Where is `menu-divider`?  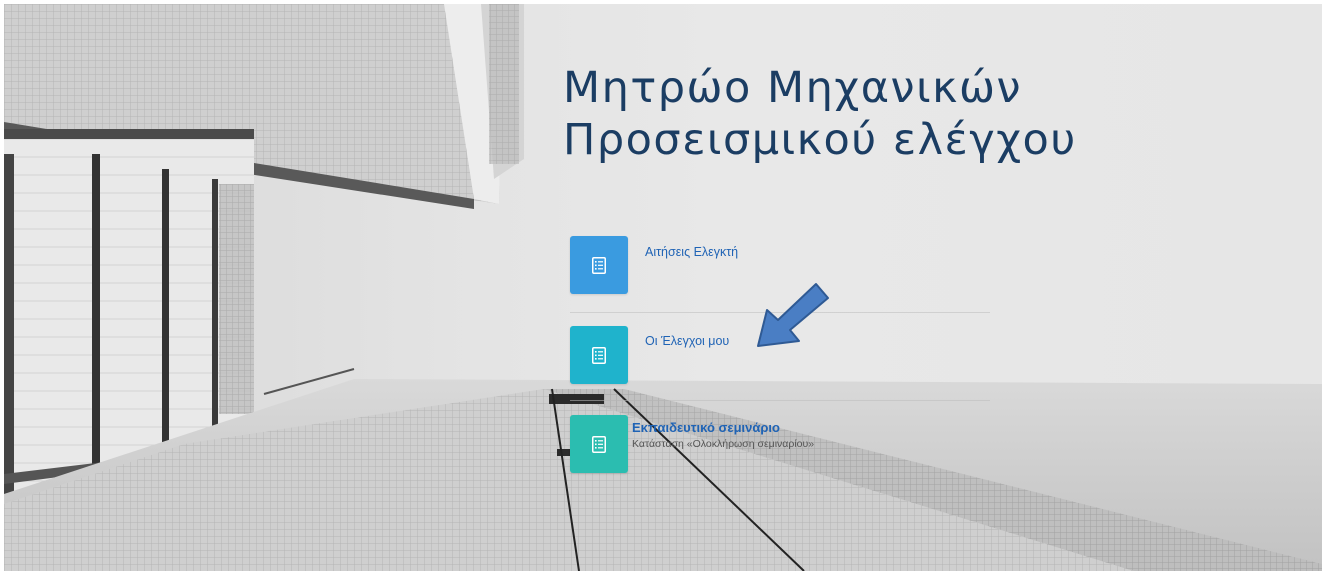
menu-divider is located at coordinates (780, 400).